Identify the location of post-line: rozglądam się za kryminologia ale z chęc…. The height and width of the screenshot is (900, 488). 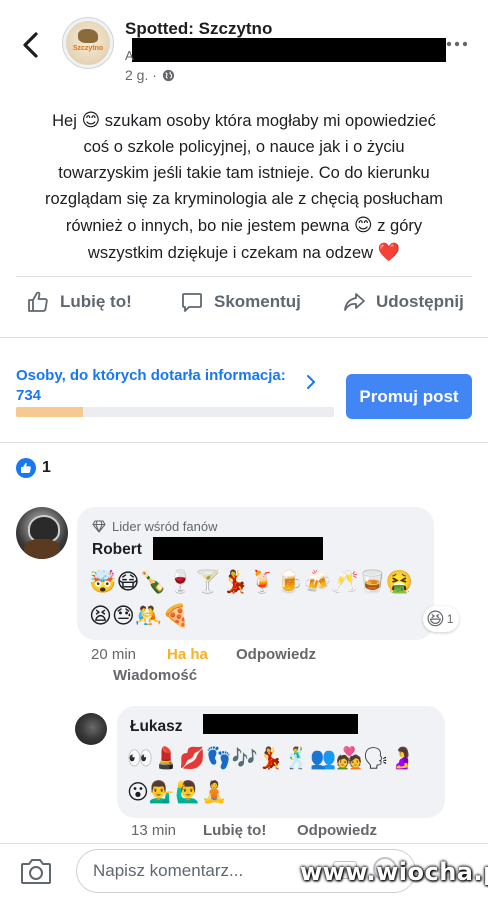
(244, 199).